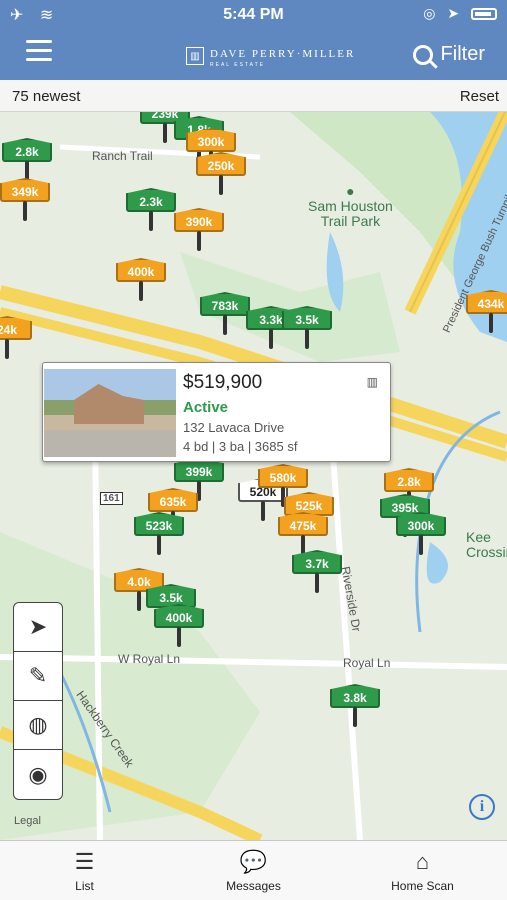 The image size is (507, 900). What do you see at coordinates (253, 886) in the screenshot?
I see `tab-label: Messages` at bounding box center [253, 886].